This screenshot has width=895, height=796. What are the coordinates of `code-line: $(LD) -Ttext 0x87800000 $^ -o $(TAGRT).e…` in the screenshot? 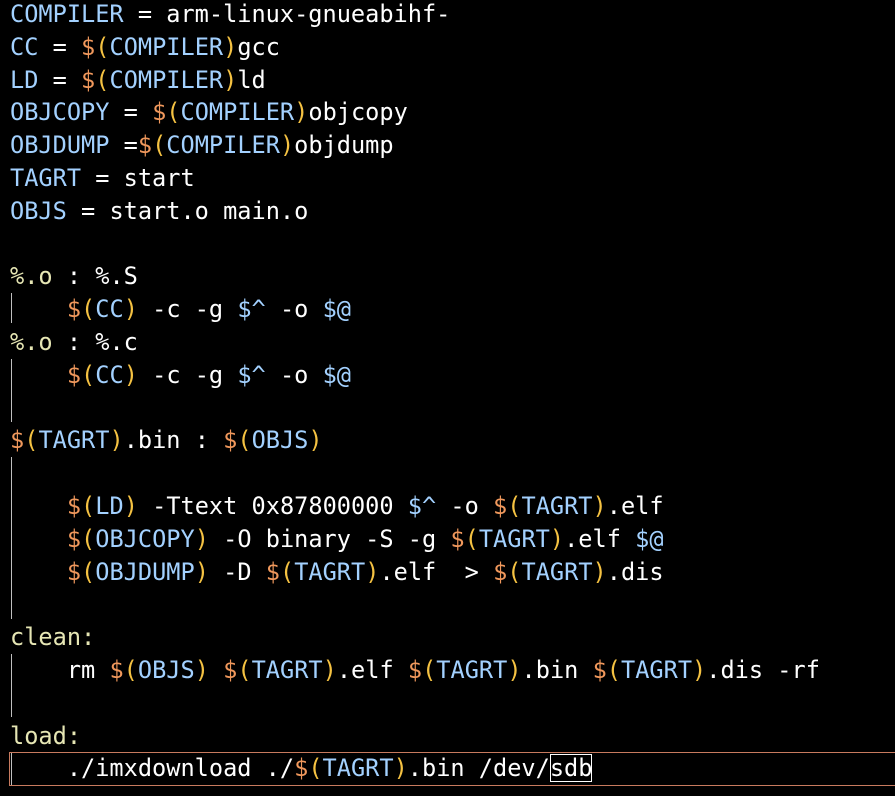 It's located at (337, 506).